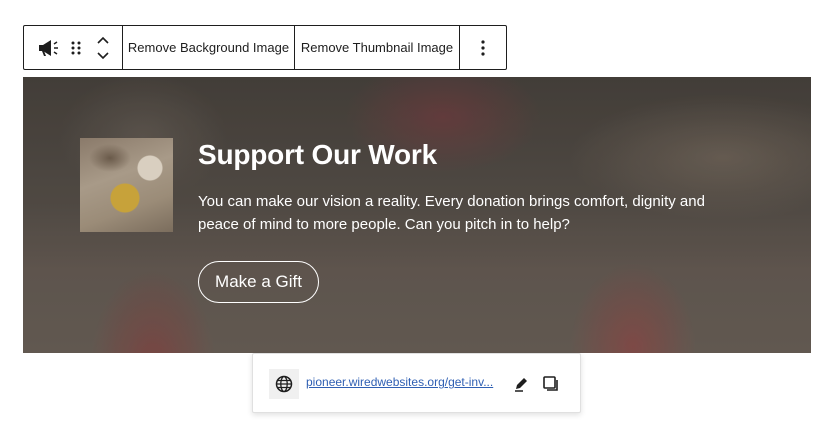  I want to click on copy-link-button, so click(551, 384).